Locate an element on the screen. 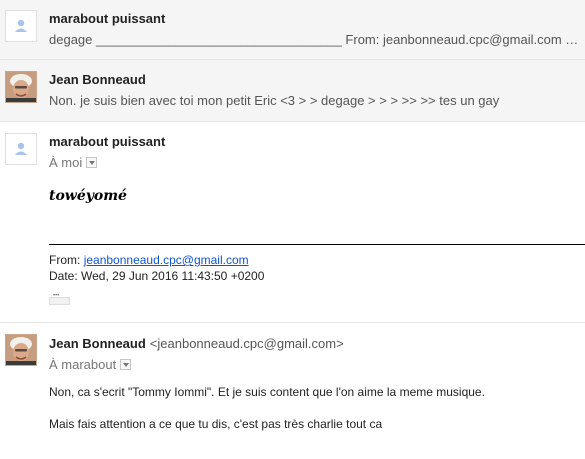  message-body-text: towéyomé is located at coordinates (88, 196).